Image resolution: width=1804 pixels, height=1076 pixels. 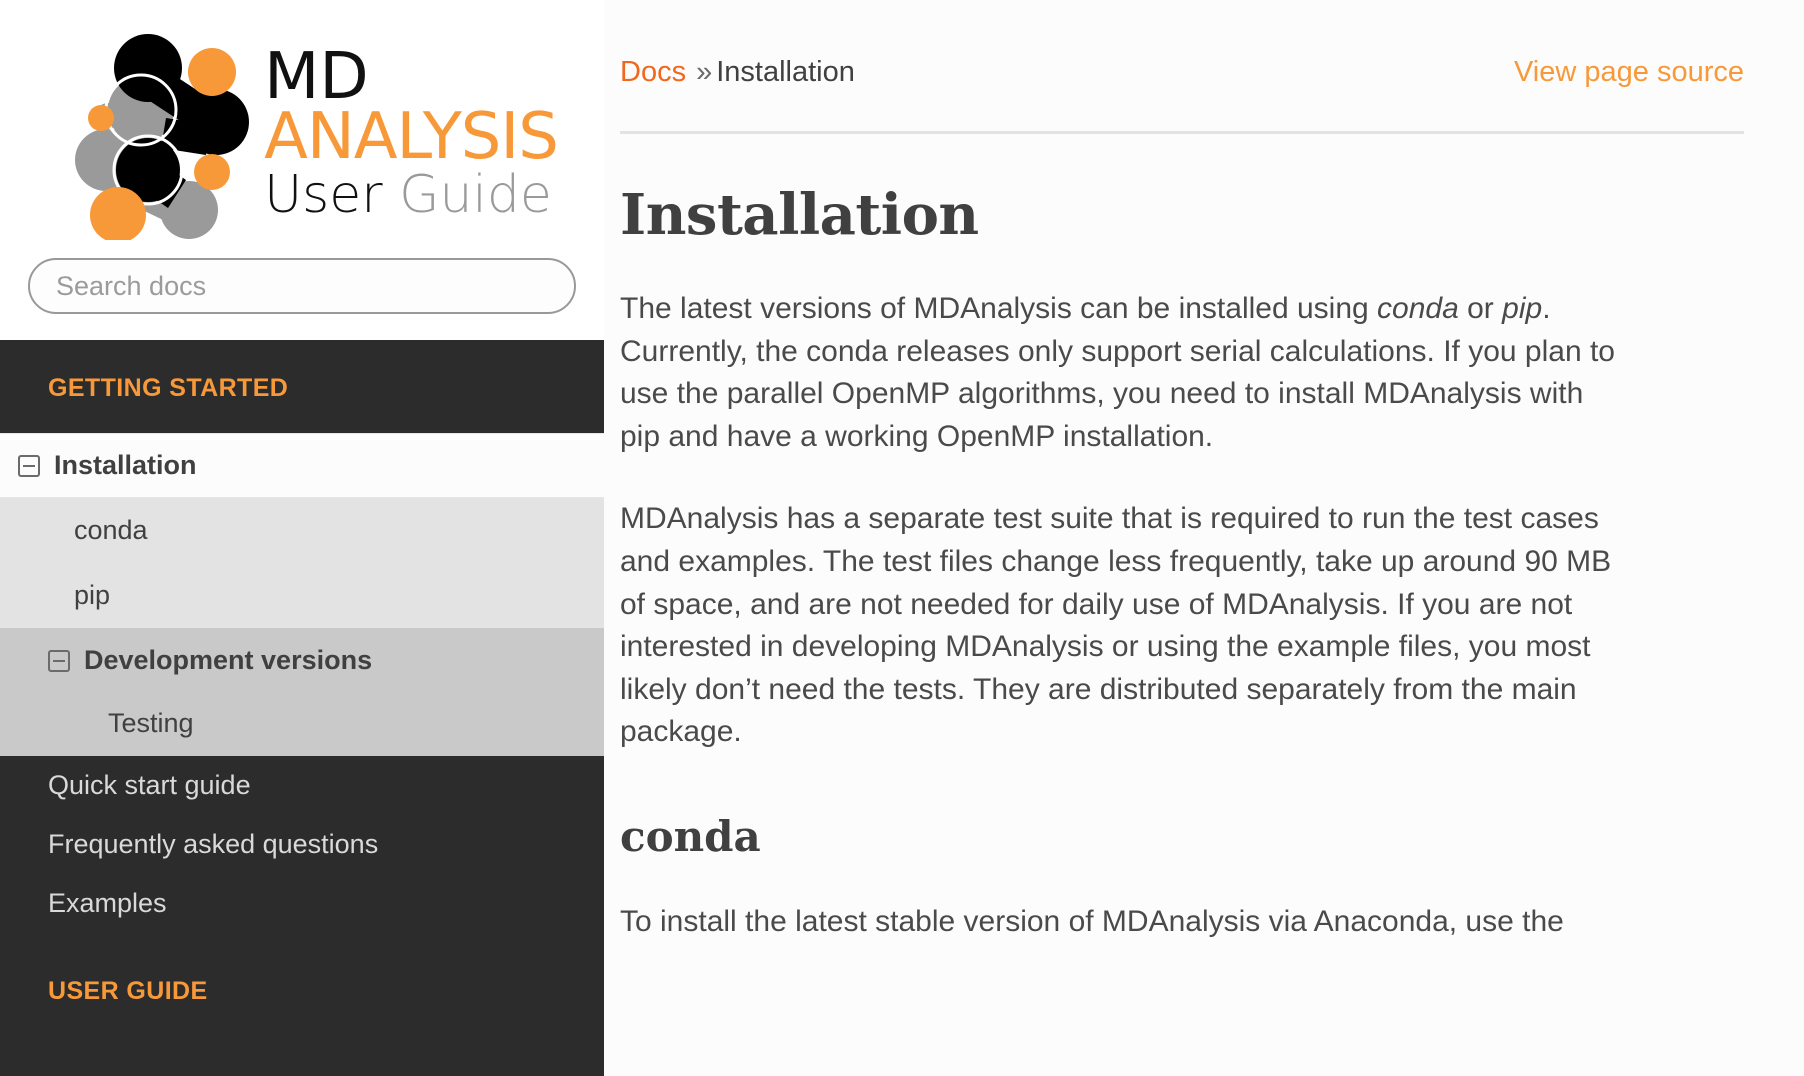 What do you see at coordinates (302, 286) in the screenshot?
I see `search-input` at bounding box center [302, 286].